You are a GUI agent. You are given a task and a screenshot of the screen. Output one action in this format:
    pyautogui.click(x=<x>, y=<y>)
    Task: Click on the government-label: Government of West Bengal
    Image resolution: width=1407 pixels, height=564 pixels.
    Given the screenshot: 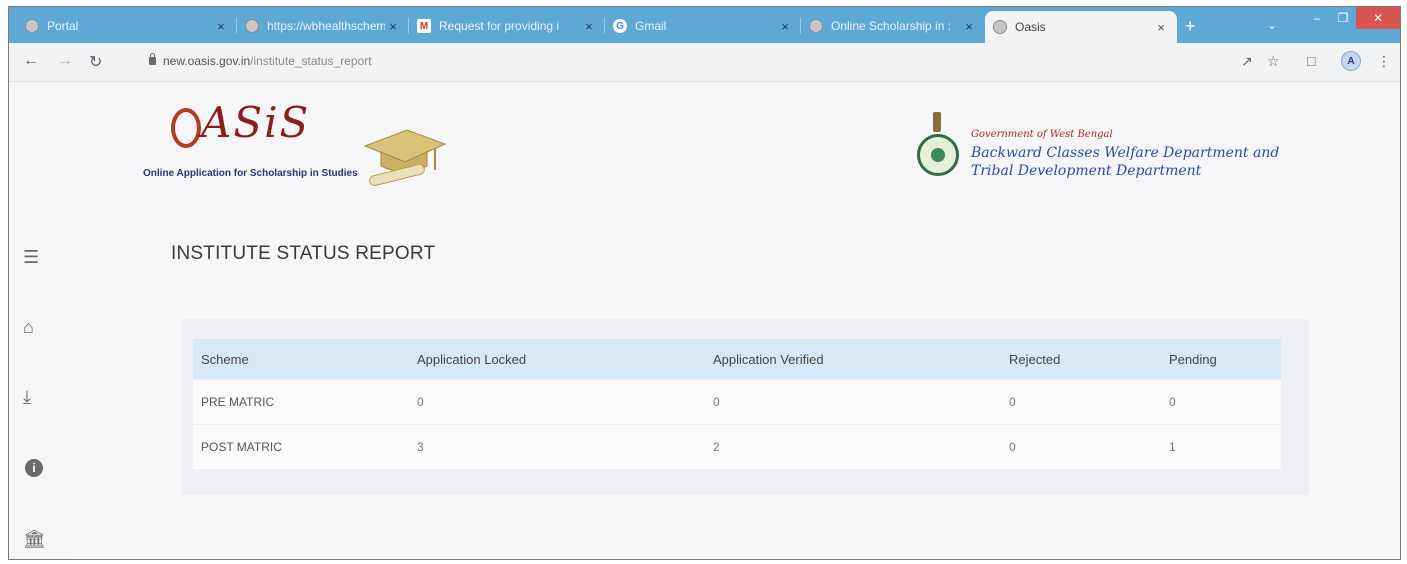 What is the action you would take?
    pyautogui.click(x=1042, y=134)
    